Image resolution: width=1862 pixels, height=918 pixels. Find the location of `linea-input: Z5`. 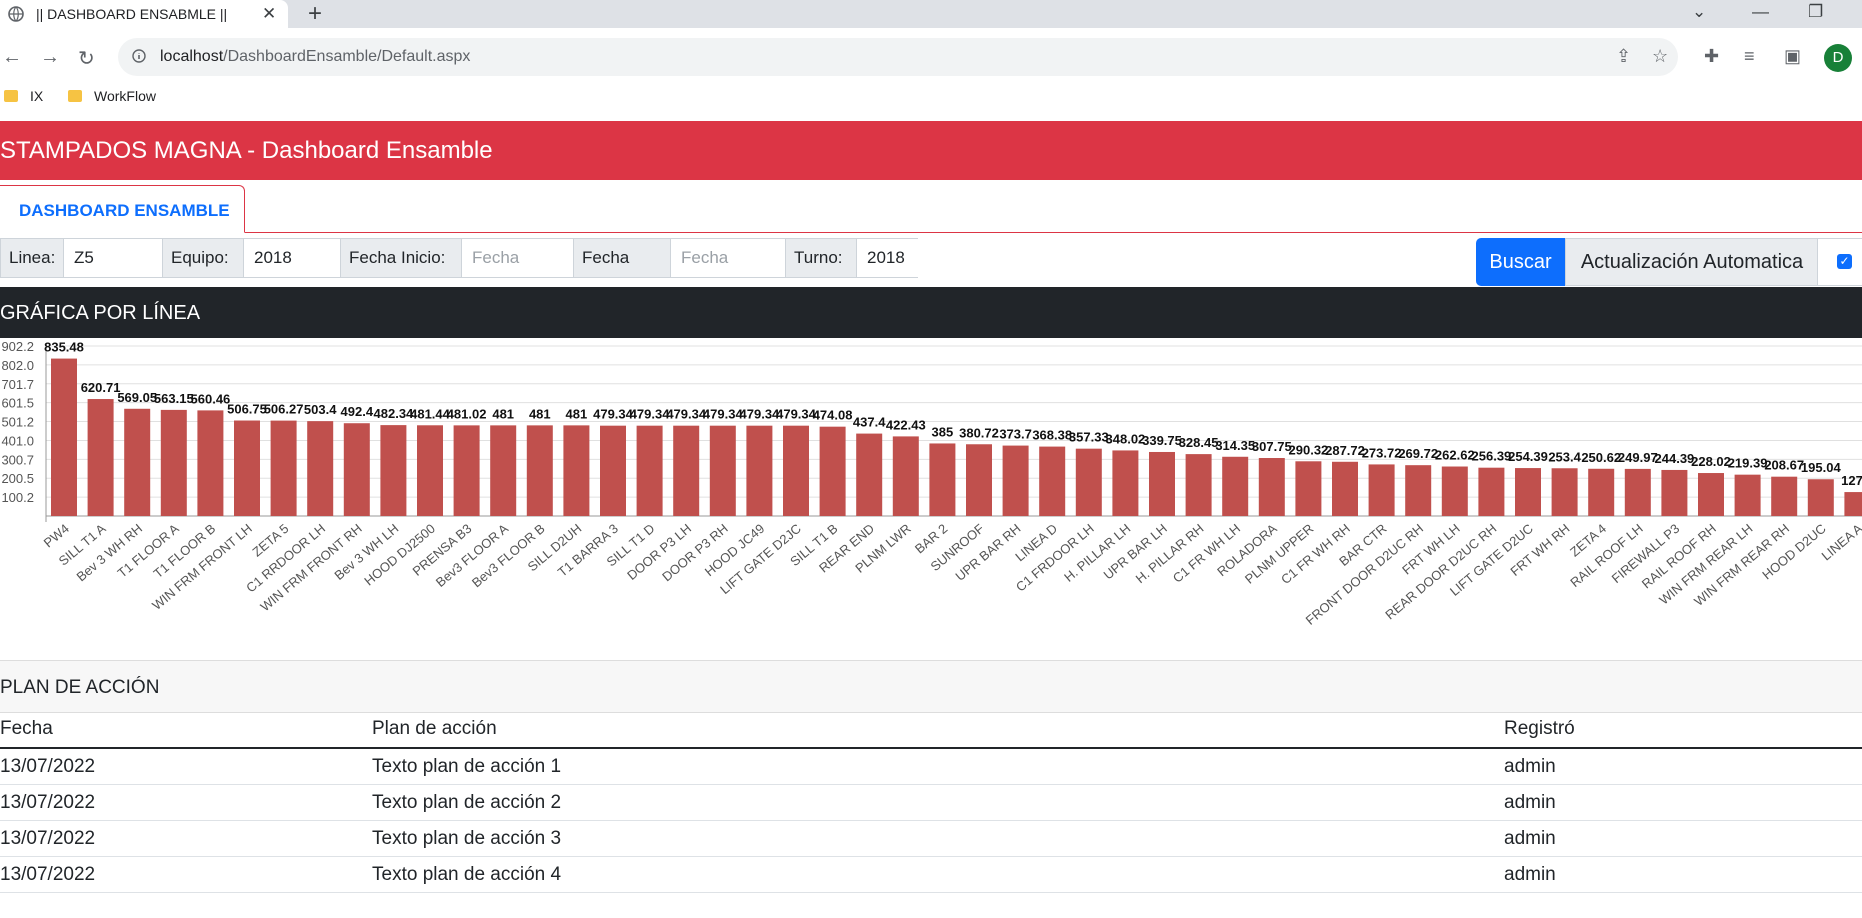

linea-input: Z5 is located at coordinates (113, 258).